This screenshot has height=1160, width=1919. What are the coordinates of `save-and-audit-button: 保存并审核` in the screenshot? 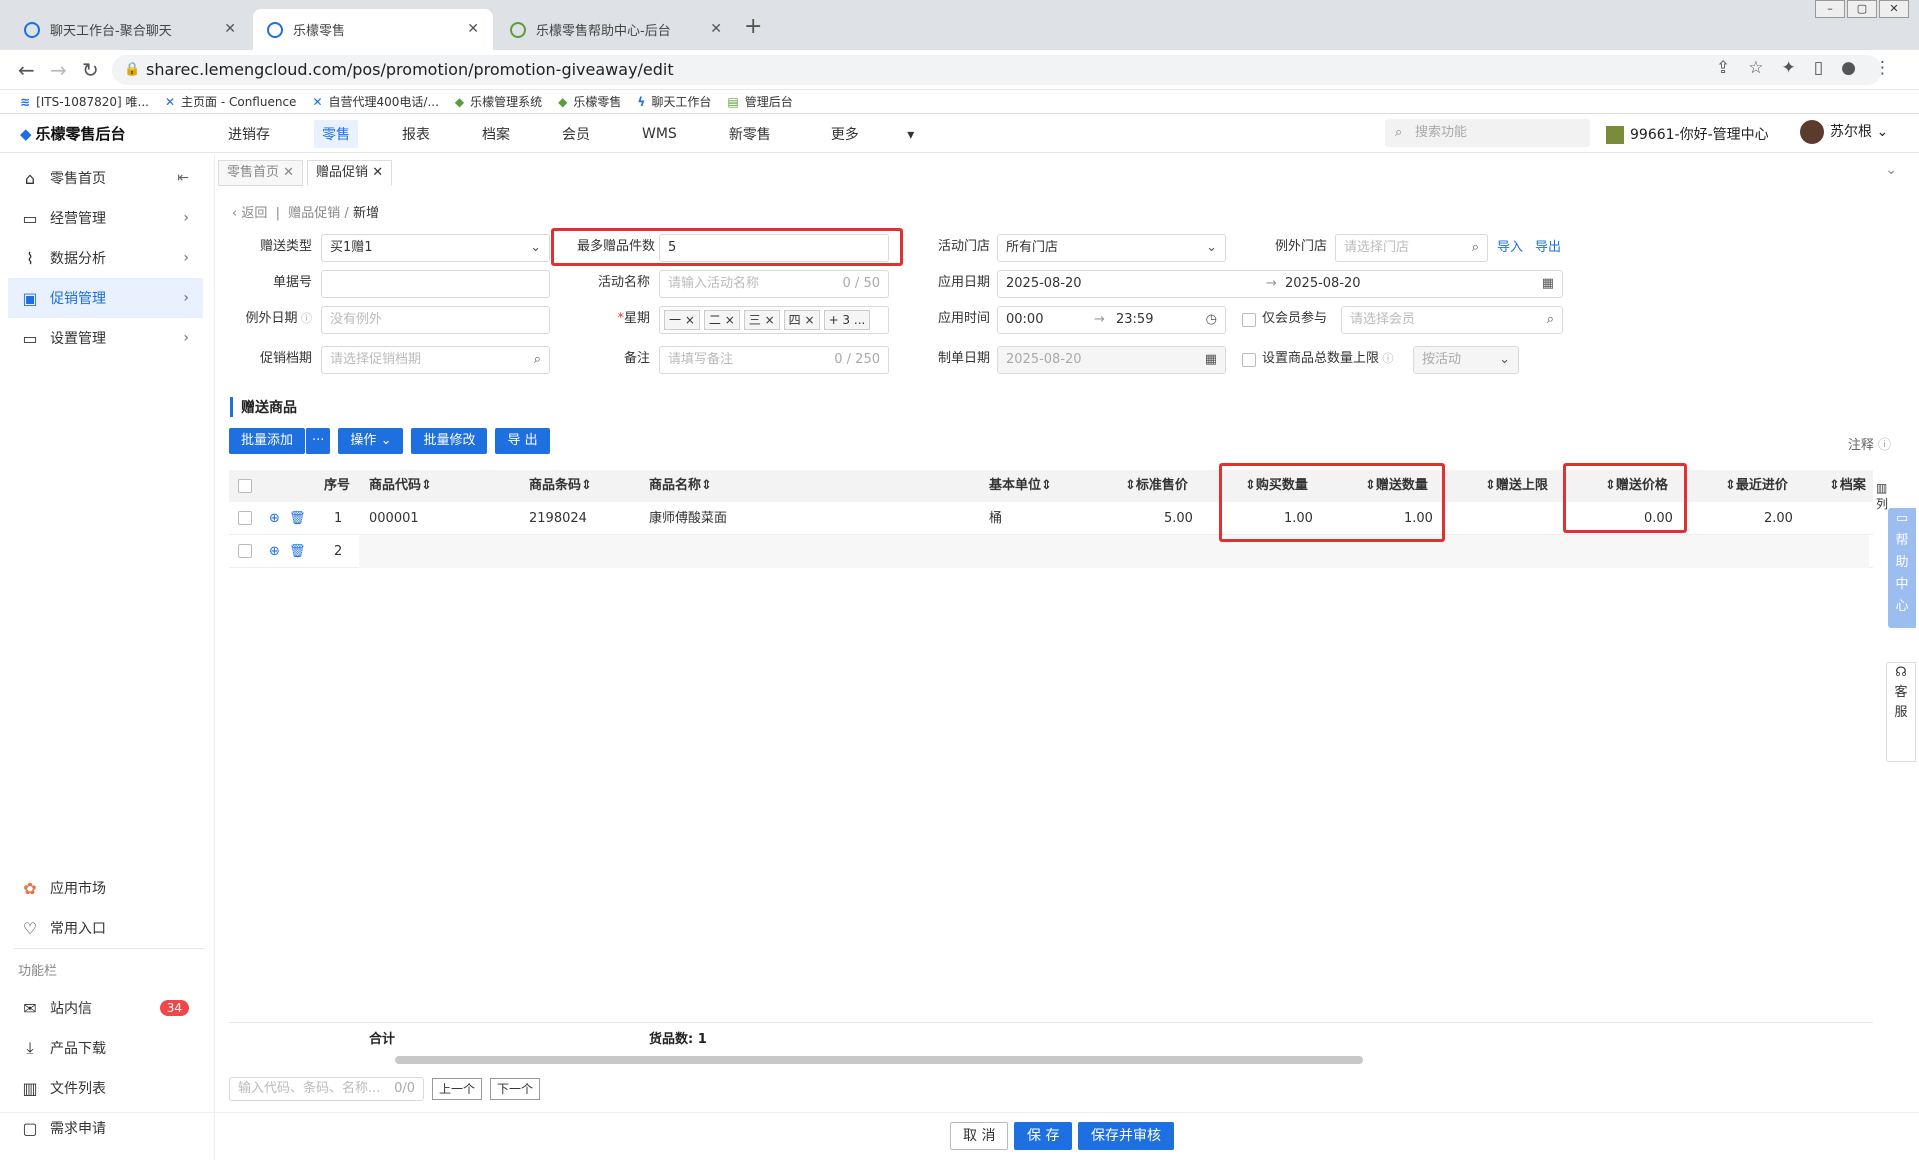 It's located at (1126, 1136).